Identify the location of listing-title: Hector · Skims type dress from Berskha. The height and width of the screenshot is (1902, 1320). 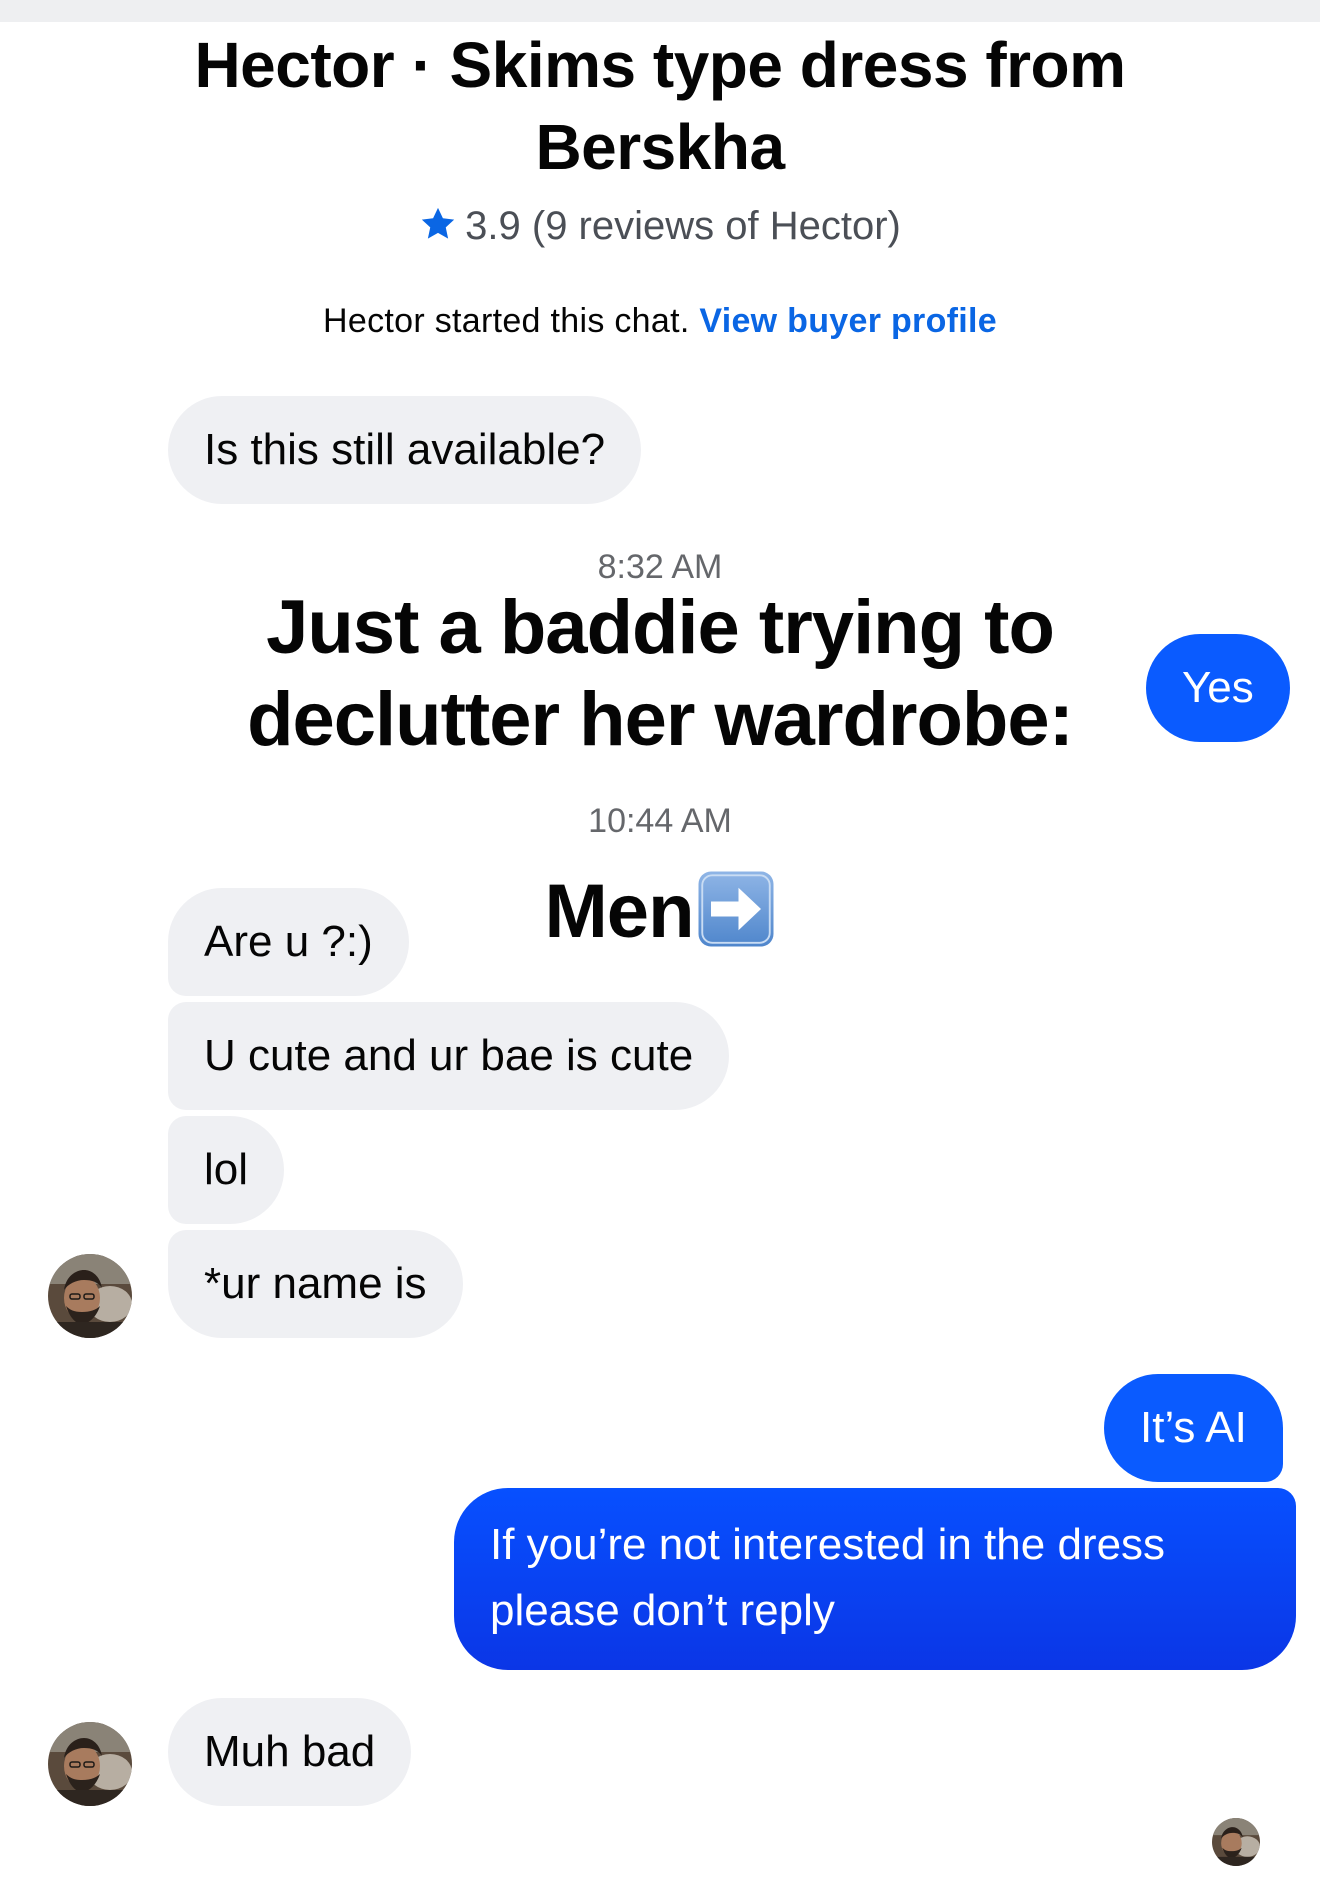
(660, 106).